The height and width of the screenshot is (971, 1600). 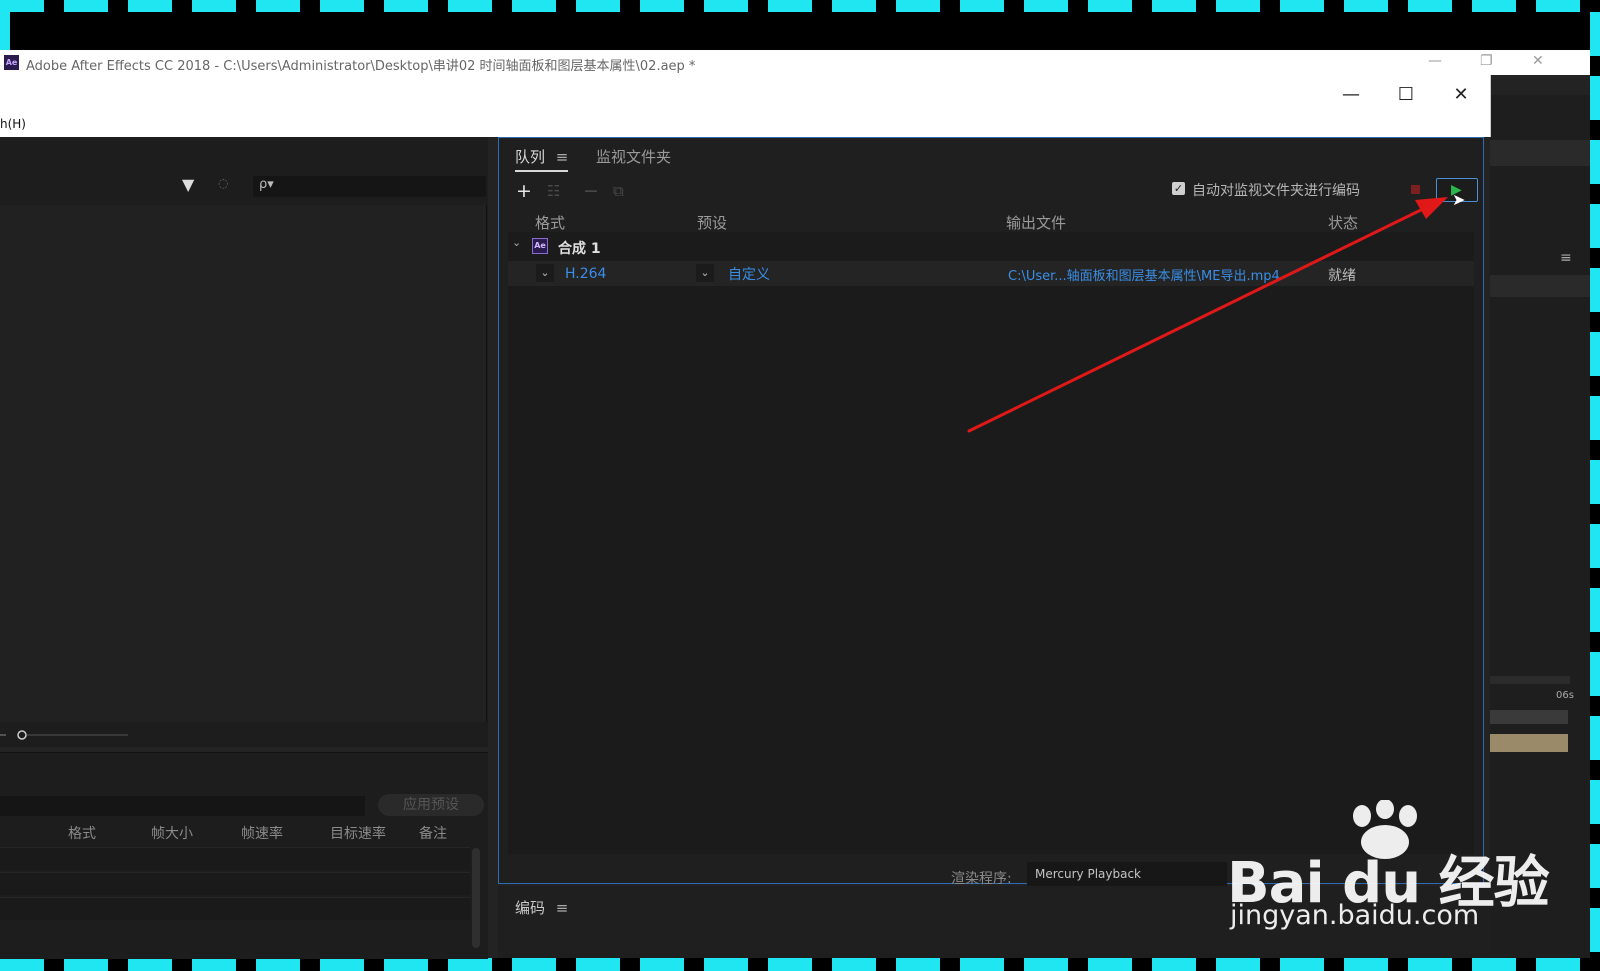 What do you see at coordinates (11, 62) in the screenshot?
I see `ae-app-icon: Ae` at bounding box center [11, 62].